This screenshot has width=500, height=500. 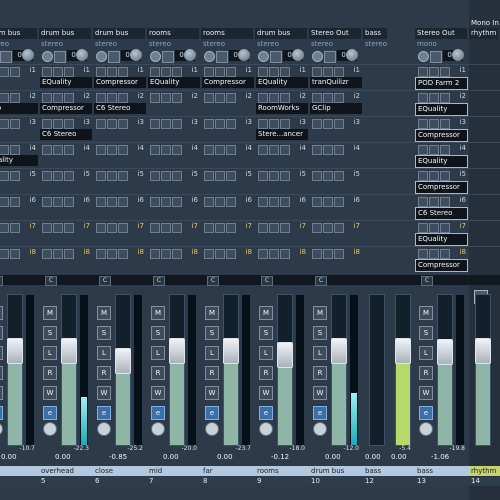 I want to click on insert-slot: i2, so click(x=120, y=97).